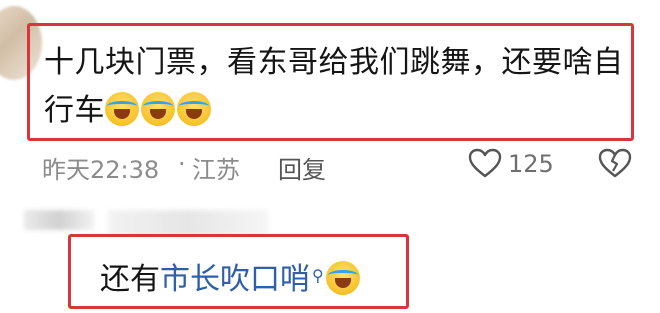  What do you see at coordinates (188, 223) in the screenshot?
I see `reply-username-blurred` at bounding box center [188, 223].